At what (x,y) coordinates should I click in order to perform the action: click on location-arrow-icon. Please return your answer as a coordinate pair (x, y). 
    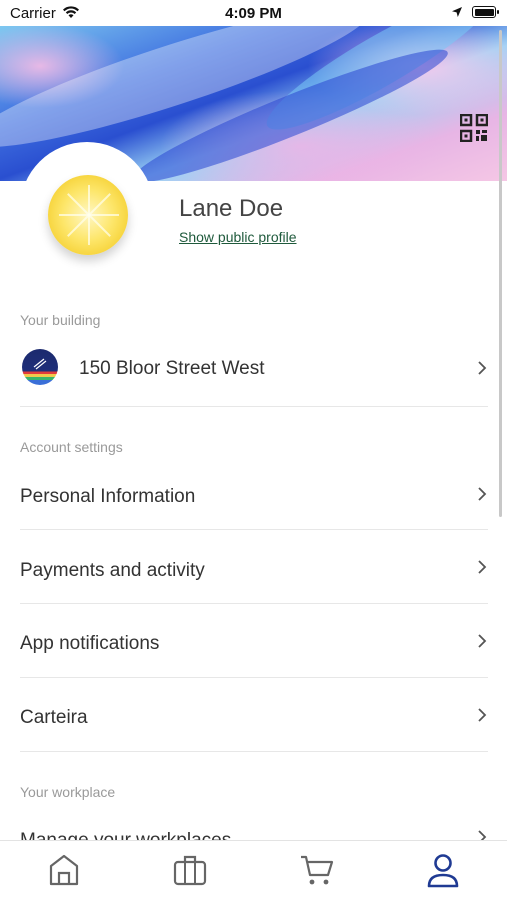
    Looking at the image, I should click on (457, 12).